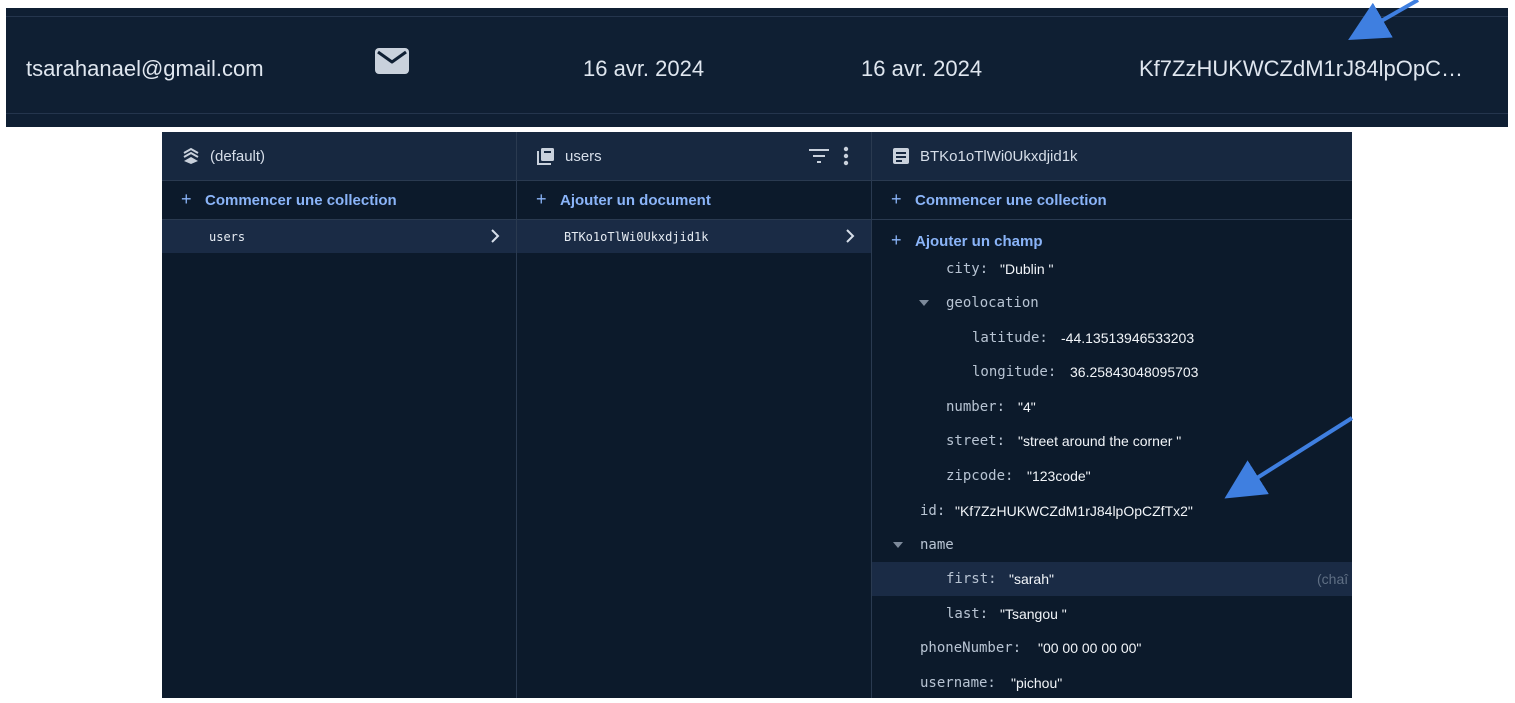  What do you see at coordinates (980, 476) in the screenshot?
I see `field-key: zipcode:` at bounding box center [980, 476].